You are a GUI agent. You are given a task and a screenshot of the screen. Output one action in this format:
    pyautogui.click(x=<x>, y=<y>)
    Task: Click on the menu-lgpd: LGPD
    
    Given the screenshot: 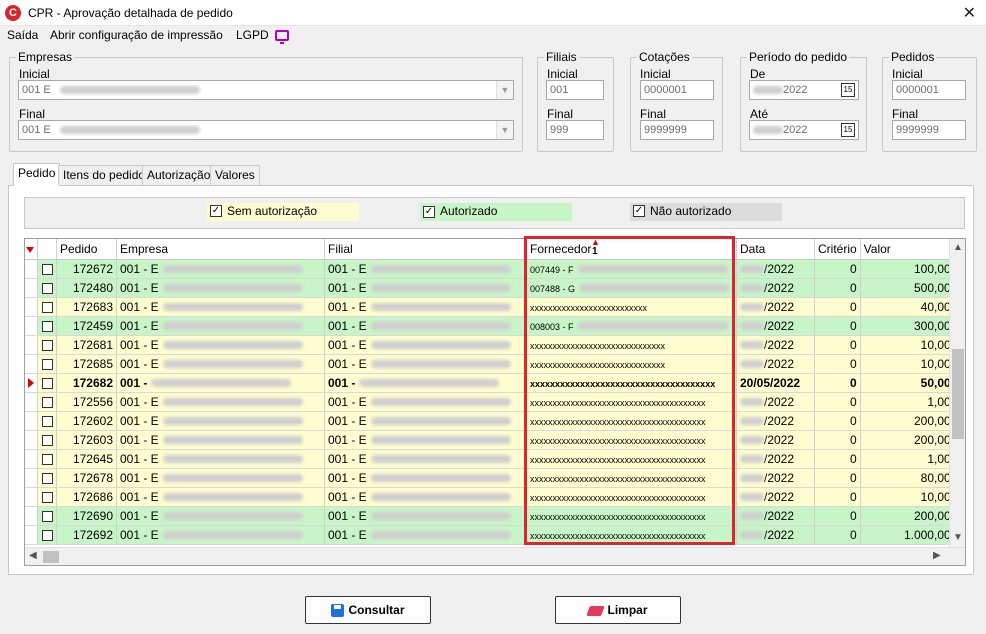 What is the action you would take?
    pyautogui.click(x=252, y=35)
    